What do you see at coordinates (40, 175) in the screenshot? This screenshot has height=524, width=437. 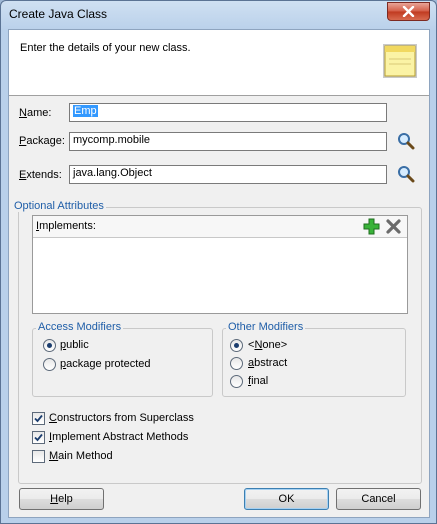 I see `extends-label: Extends:` at bounding box center [40, 175].